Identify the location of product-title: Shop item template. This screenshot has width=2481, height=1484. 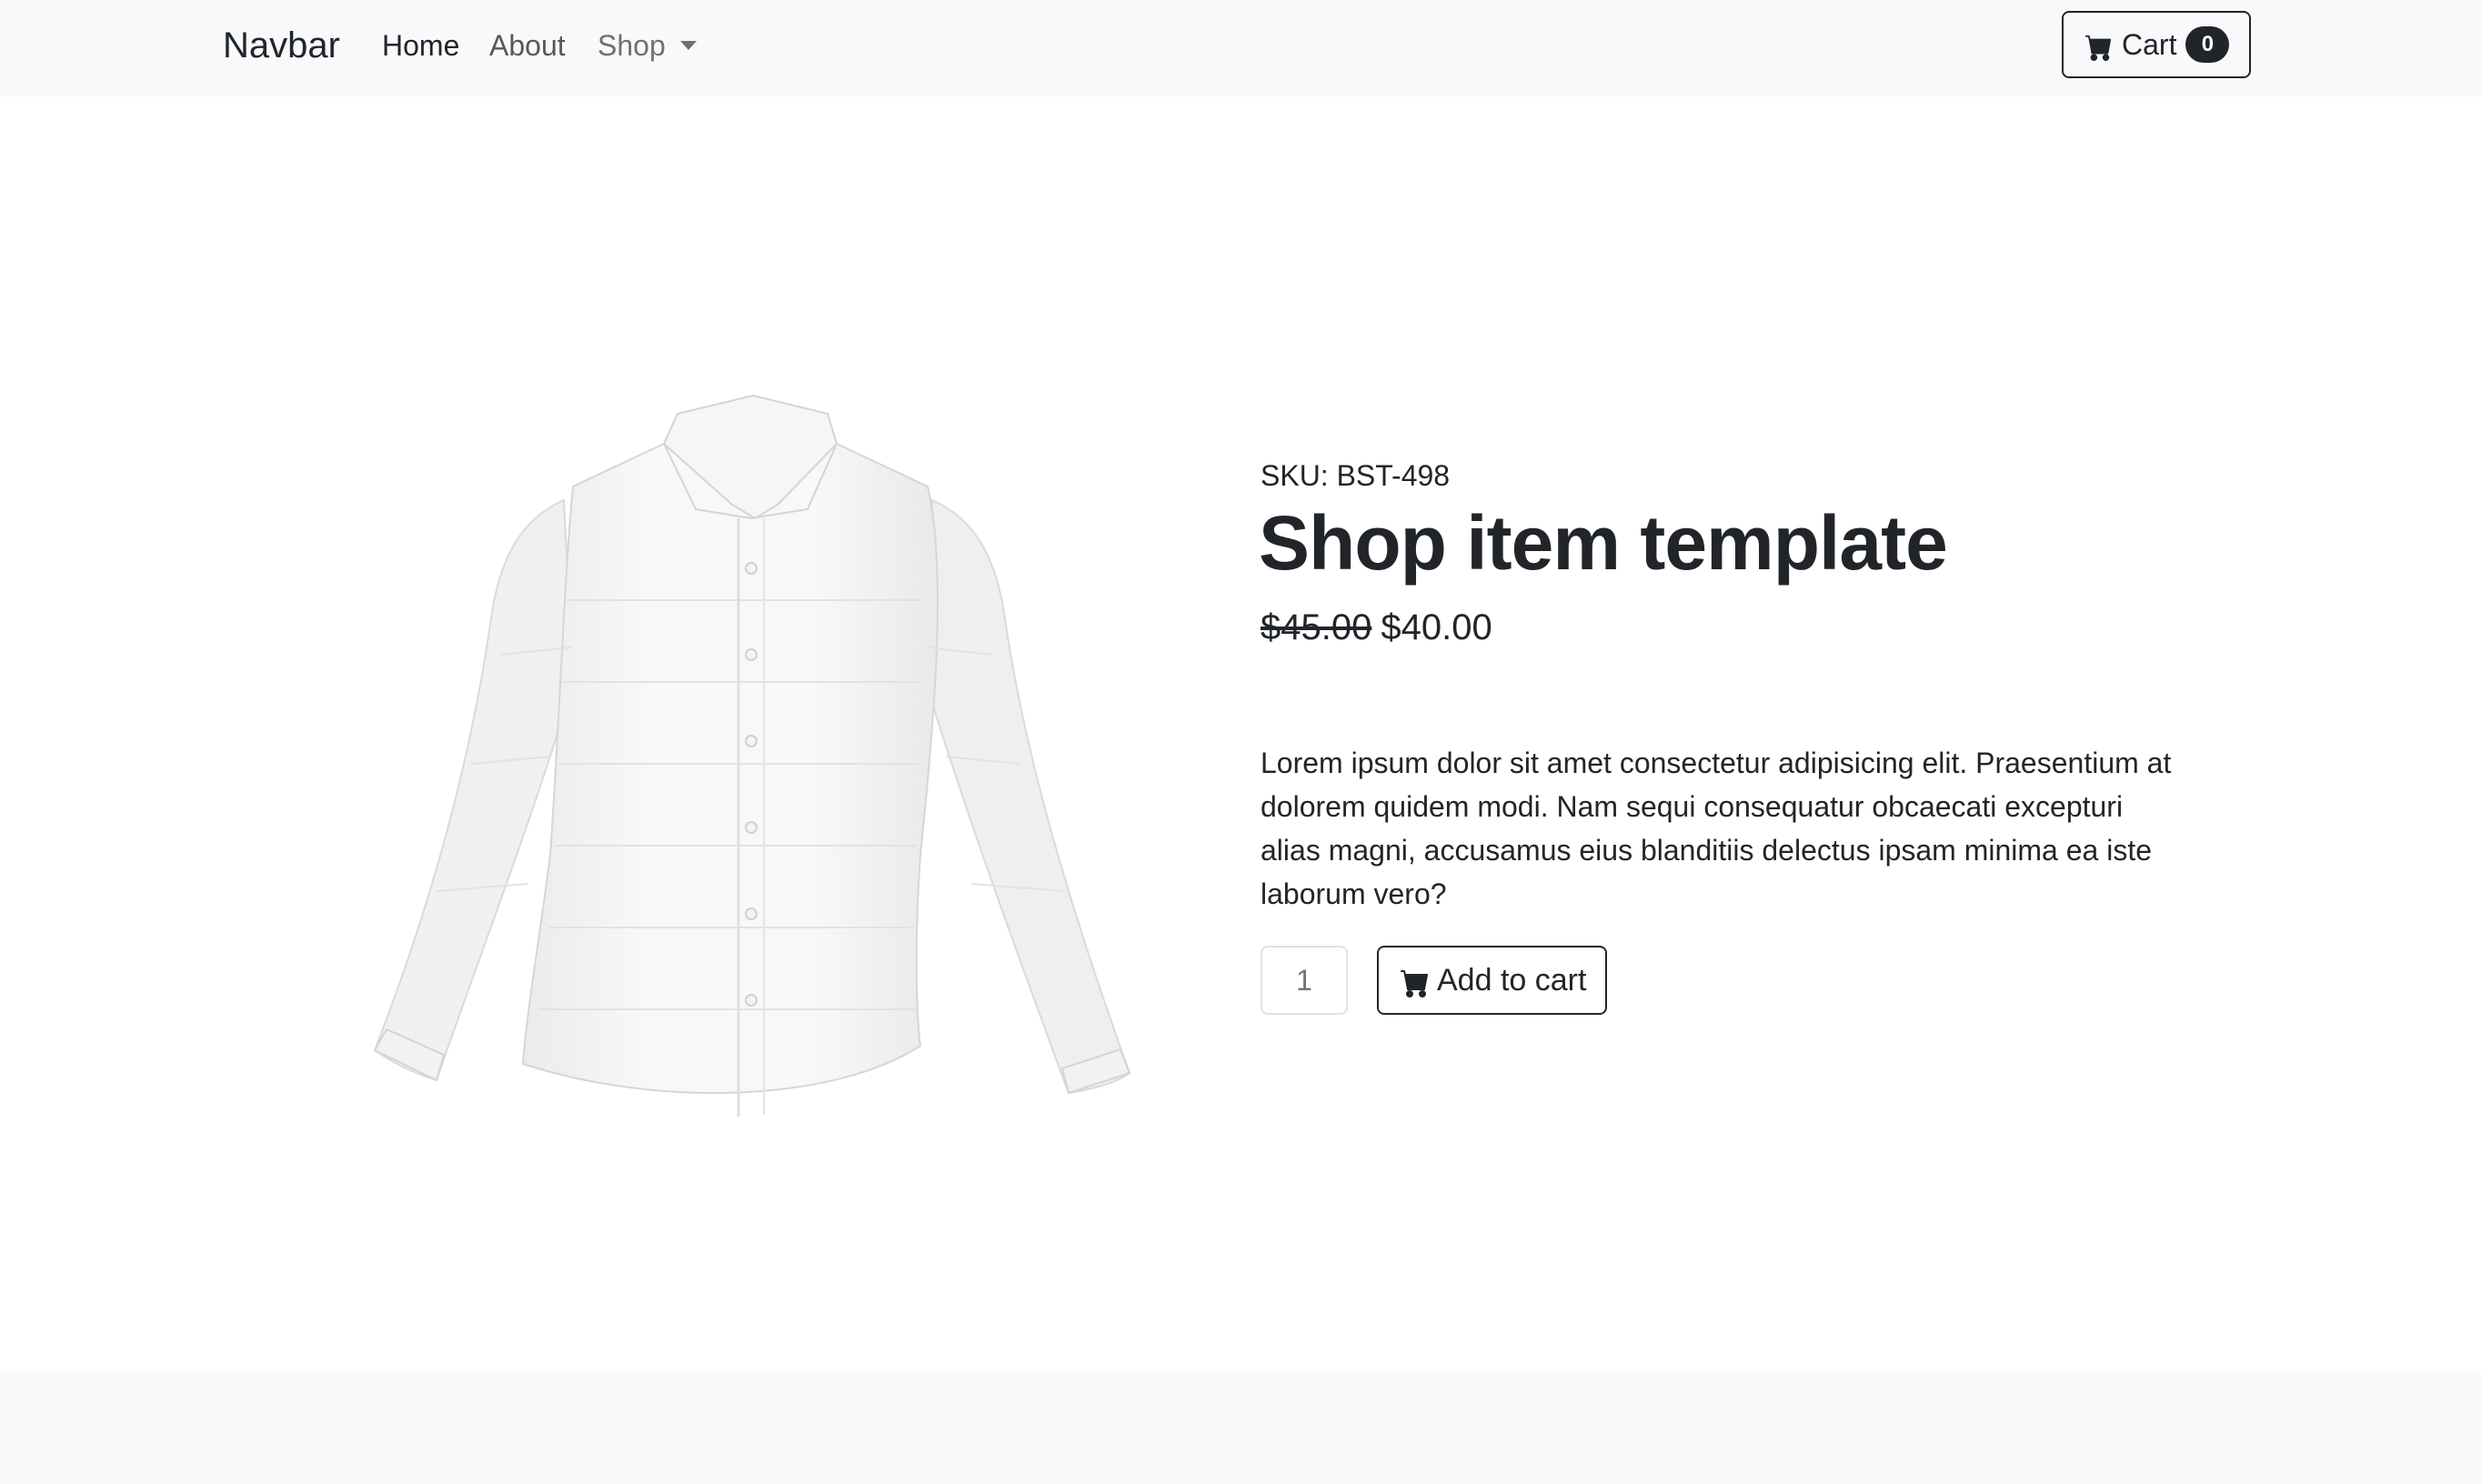
(1603, 543).